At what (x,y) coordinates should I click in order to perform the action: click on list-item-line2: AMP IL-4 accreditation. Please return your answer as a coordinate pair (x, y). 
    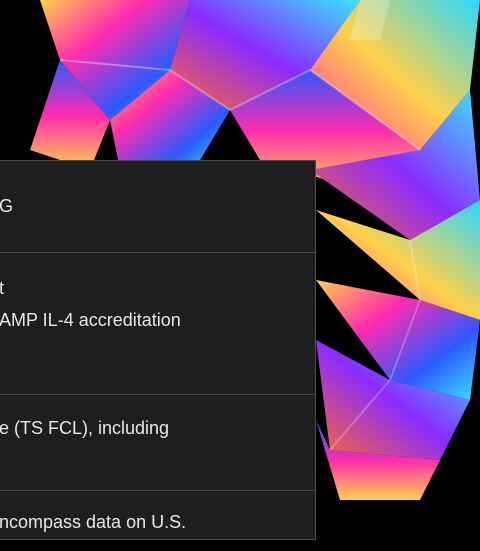
    Looking at the image, I should click on (90, 320).